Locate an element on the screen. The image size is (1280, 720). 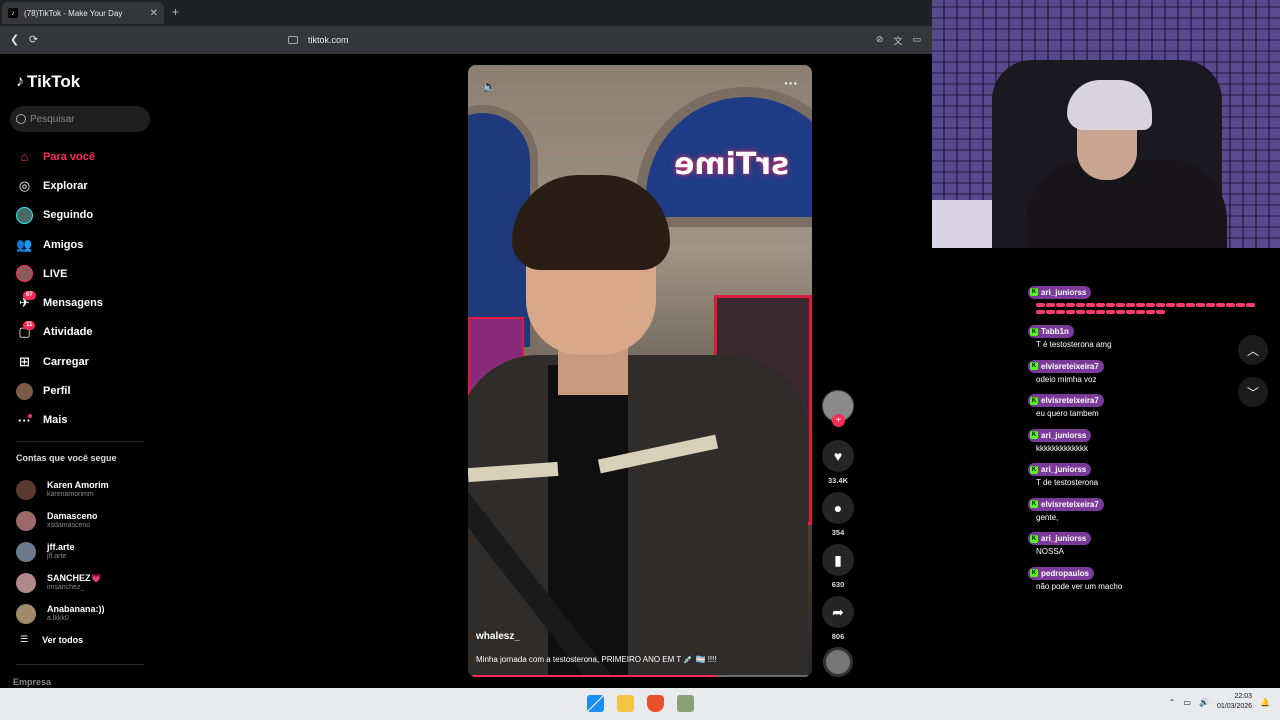
chat-message: K Tabb1n T é testosterona amg is located at coordinates (1143, 334).